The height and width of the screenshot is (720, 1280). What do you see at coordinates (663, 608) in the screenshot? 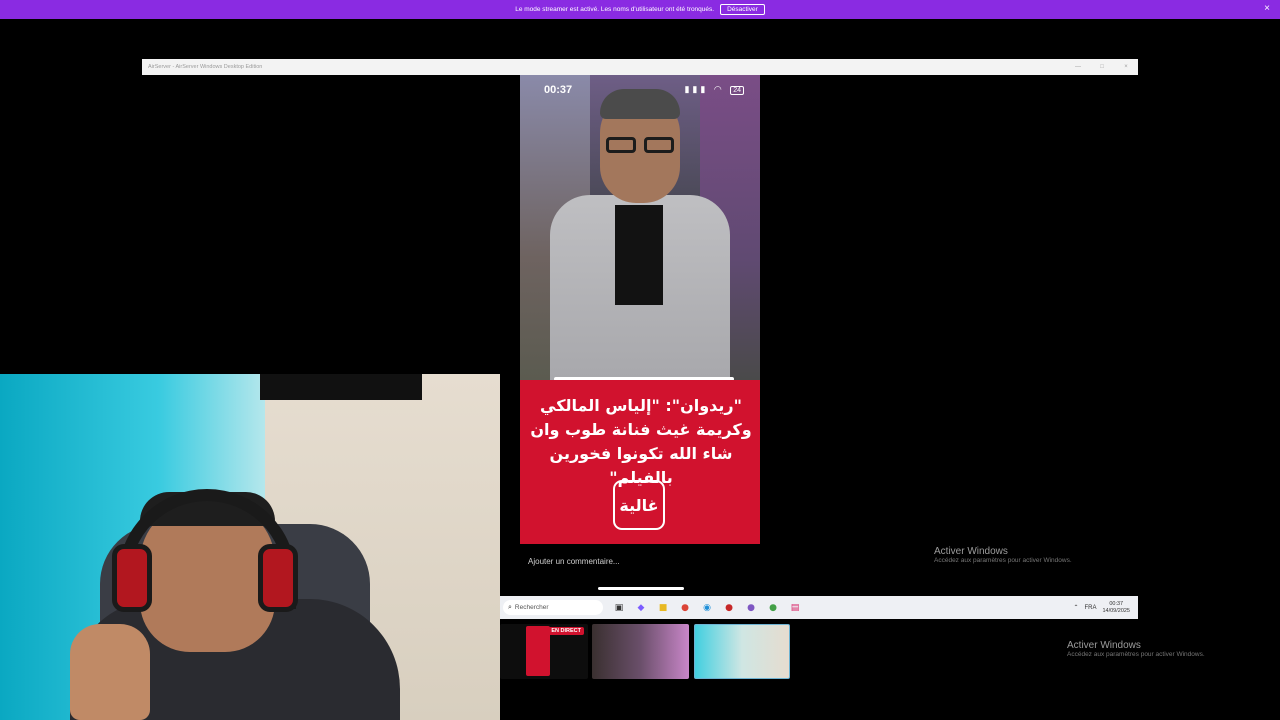
I see `file-explorer-icon: ■` at bounding box center [663, 608].